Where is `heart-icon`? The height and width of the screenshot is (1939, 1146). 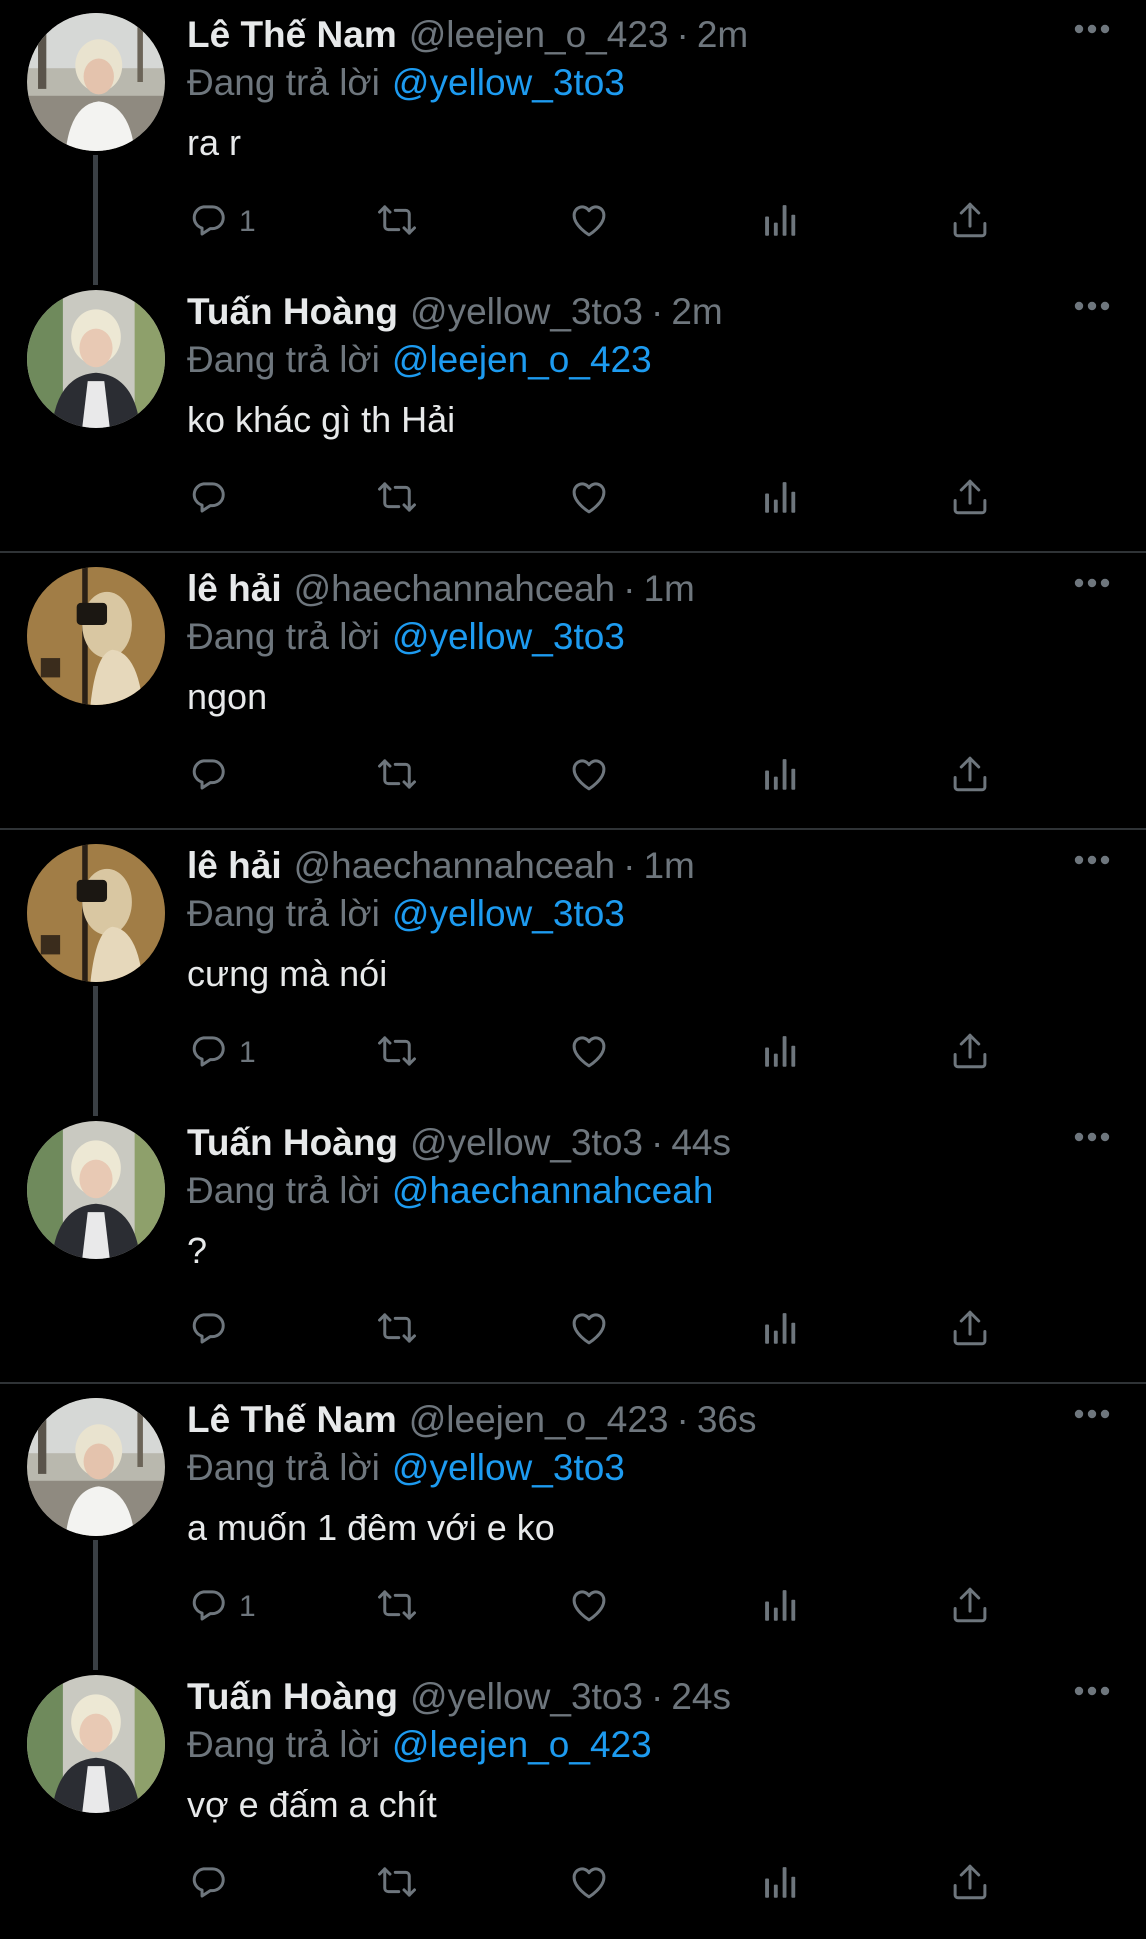
heart-icon is located at coordinates (589, 1607).